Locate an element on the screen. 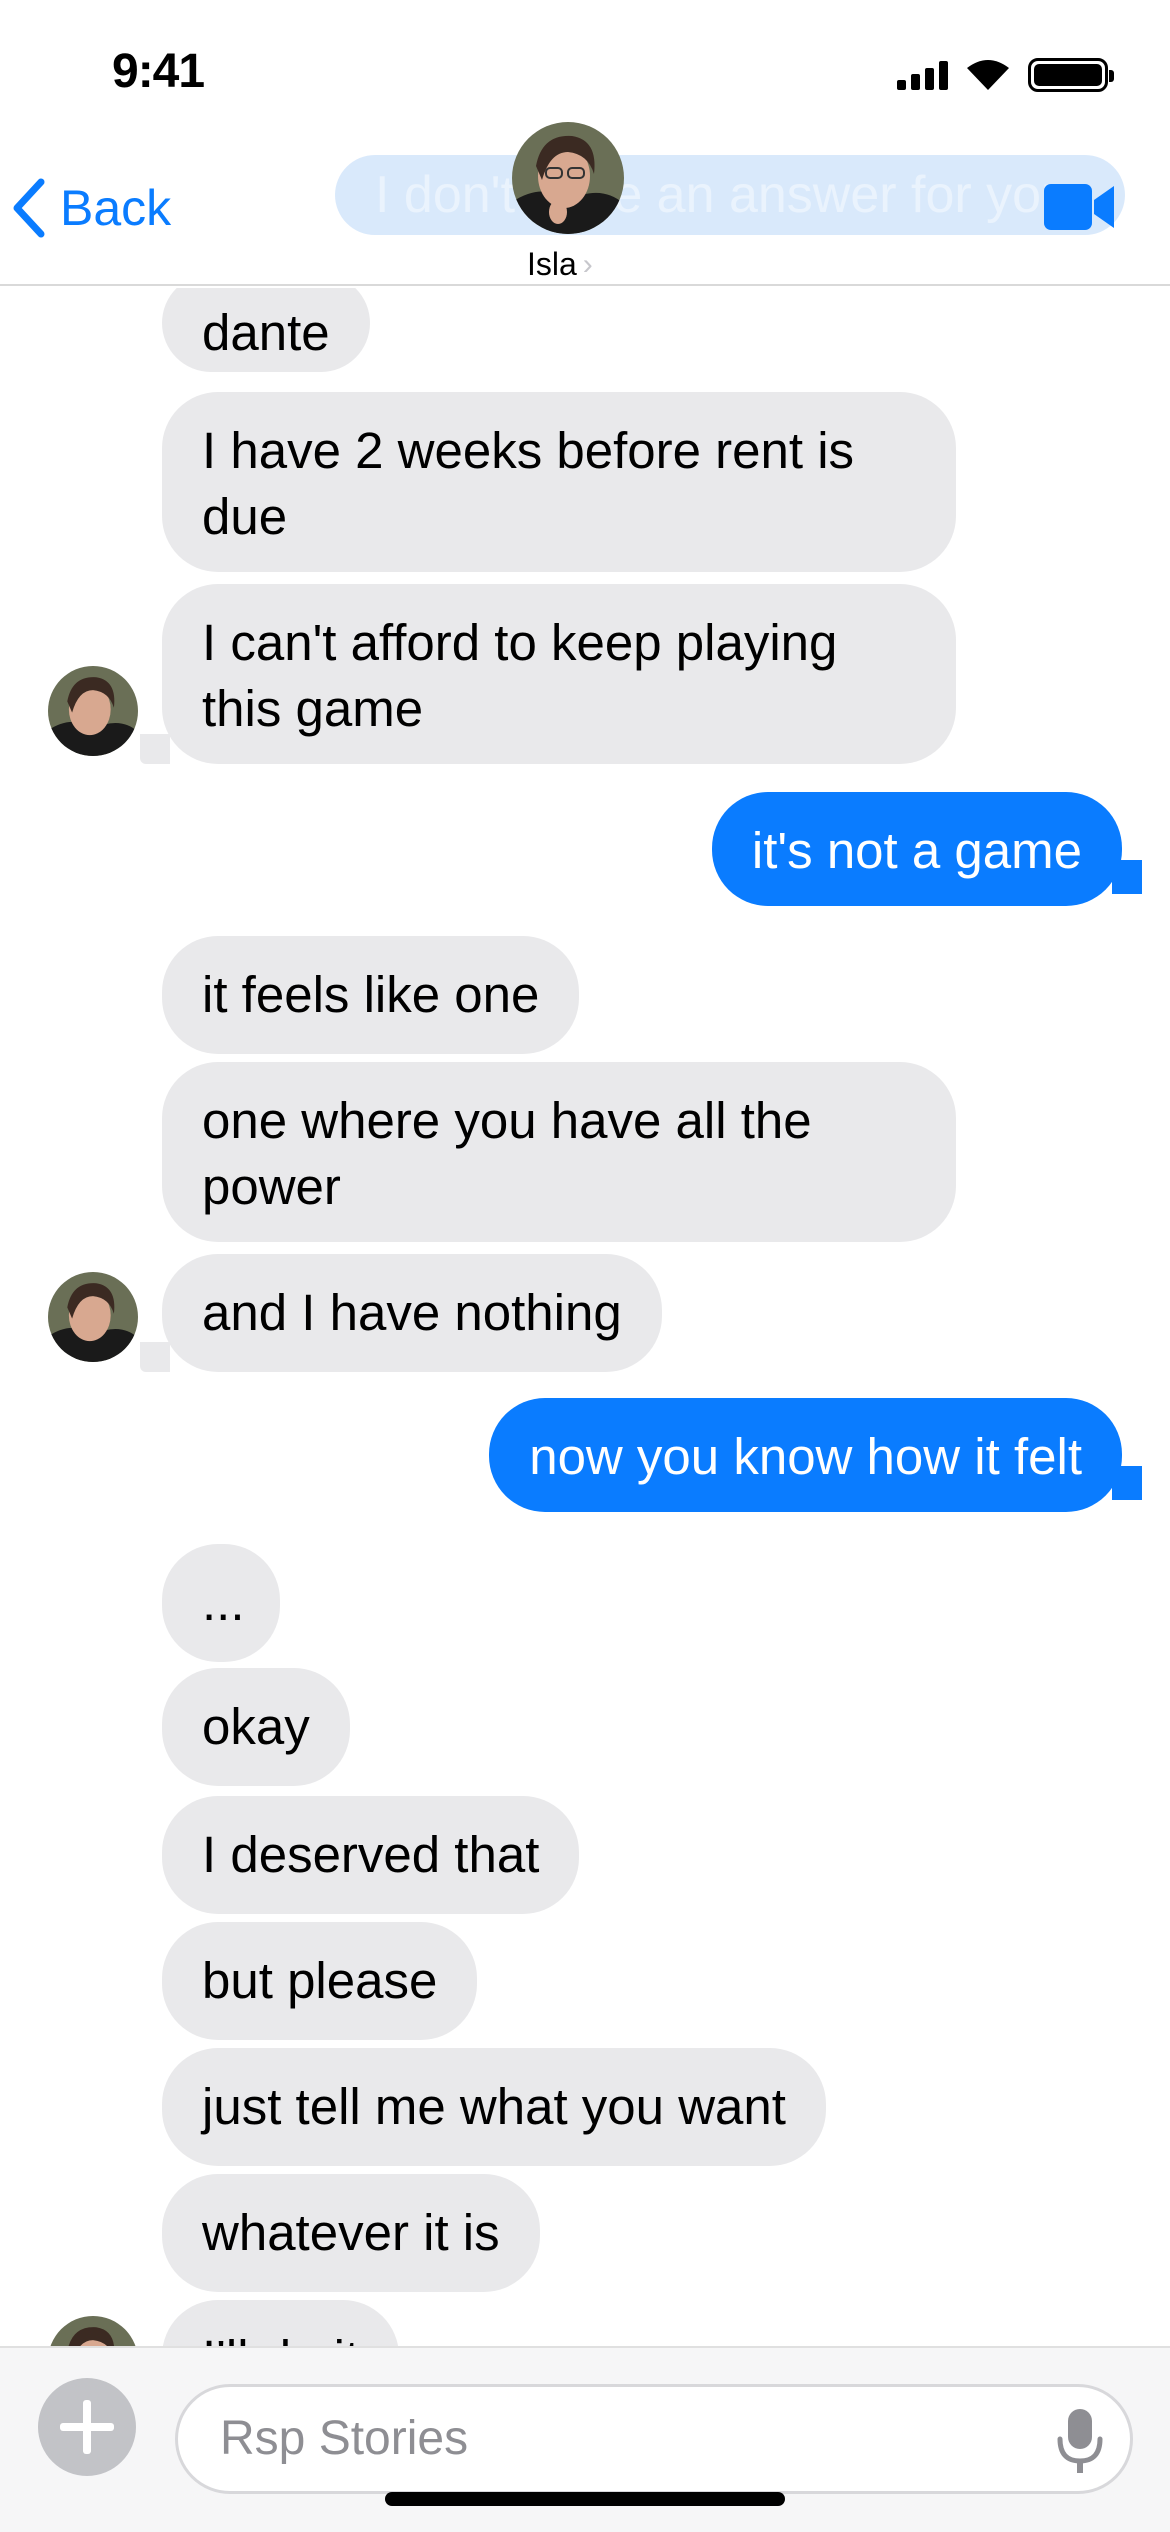 This screenshot has height=2532, width=1170. signal-icon is located at coordinates (922, 75).